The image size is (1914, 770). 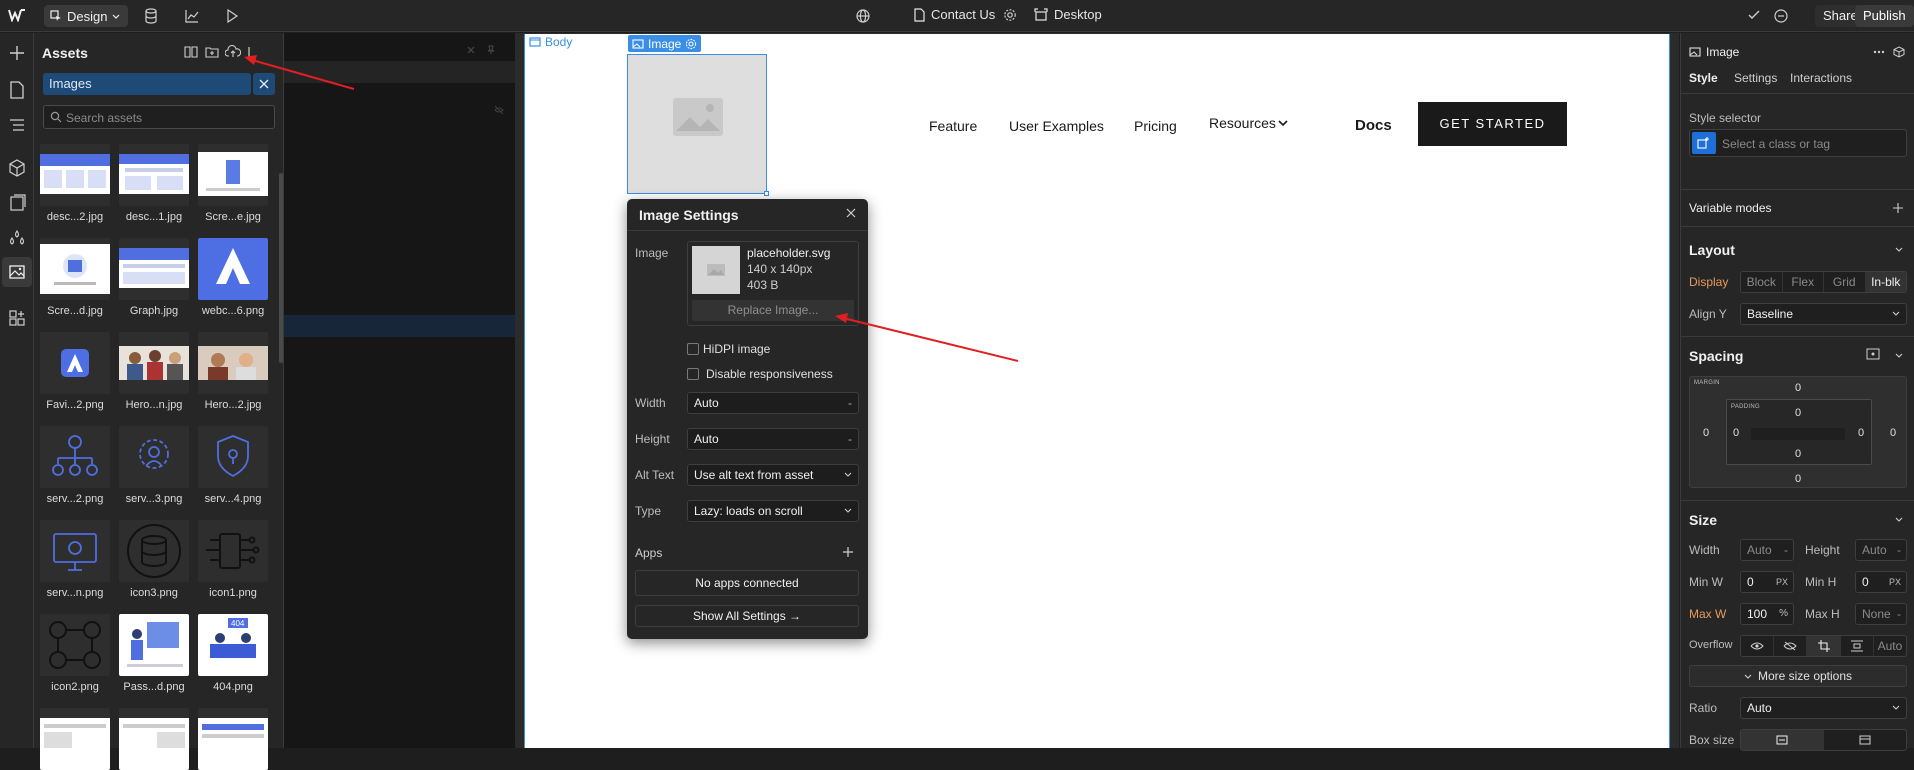 What do you see at coordinates (1373, 125) in the screenshot?
I see `nav-link-docs: Docs` at bounding box center [1373, 125].